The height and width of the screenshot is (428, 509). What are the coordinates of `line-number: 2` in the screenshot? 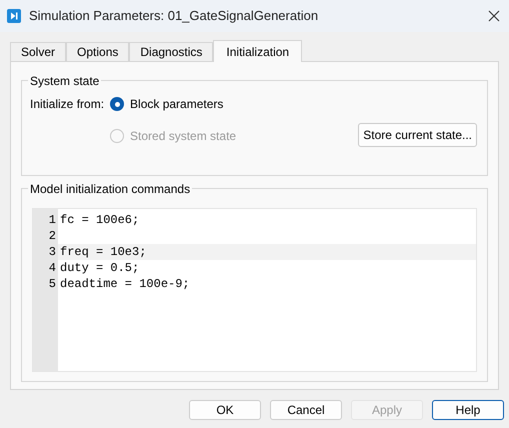 It's located at (52, 236).